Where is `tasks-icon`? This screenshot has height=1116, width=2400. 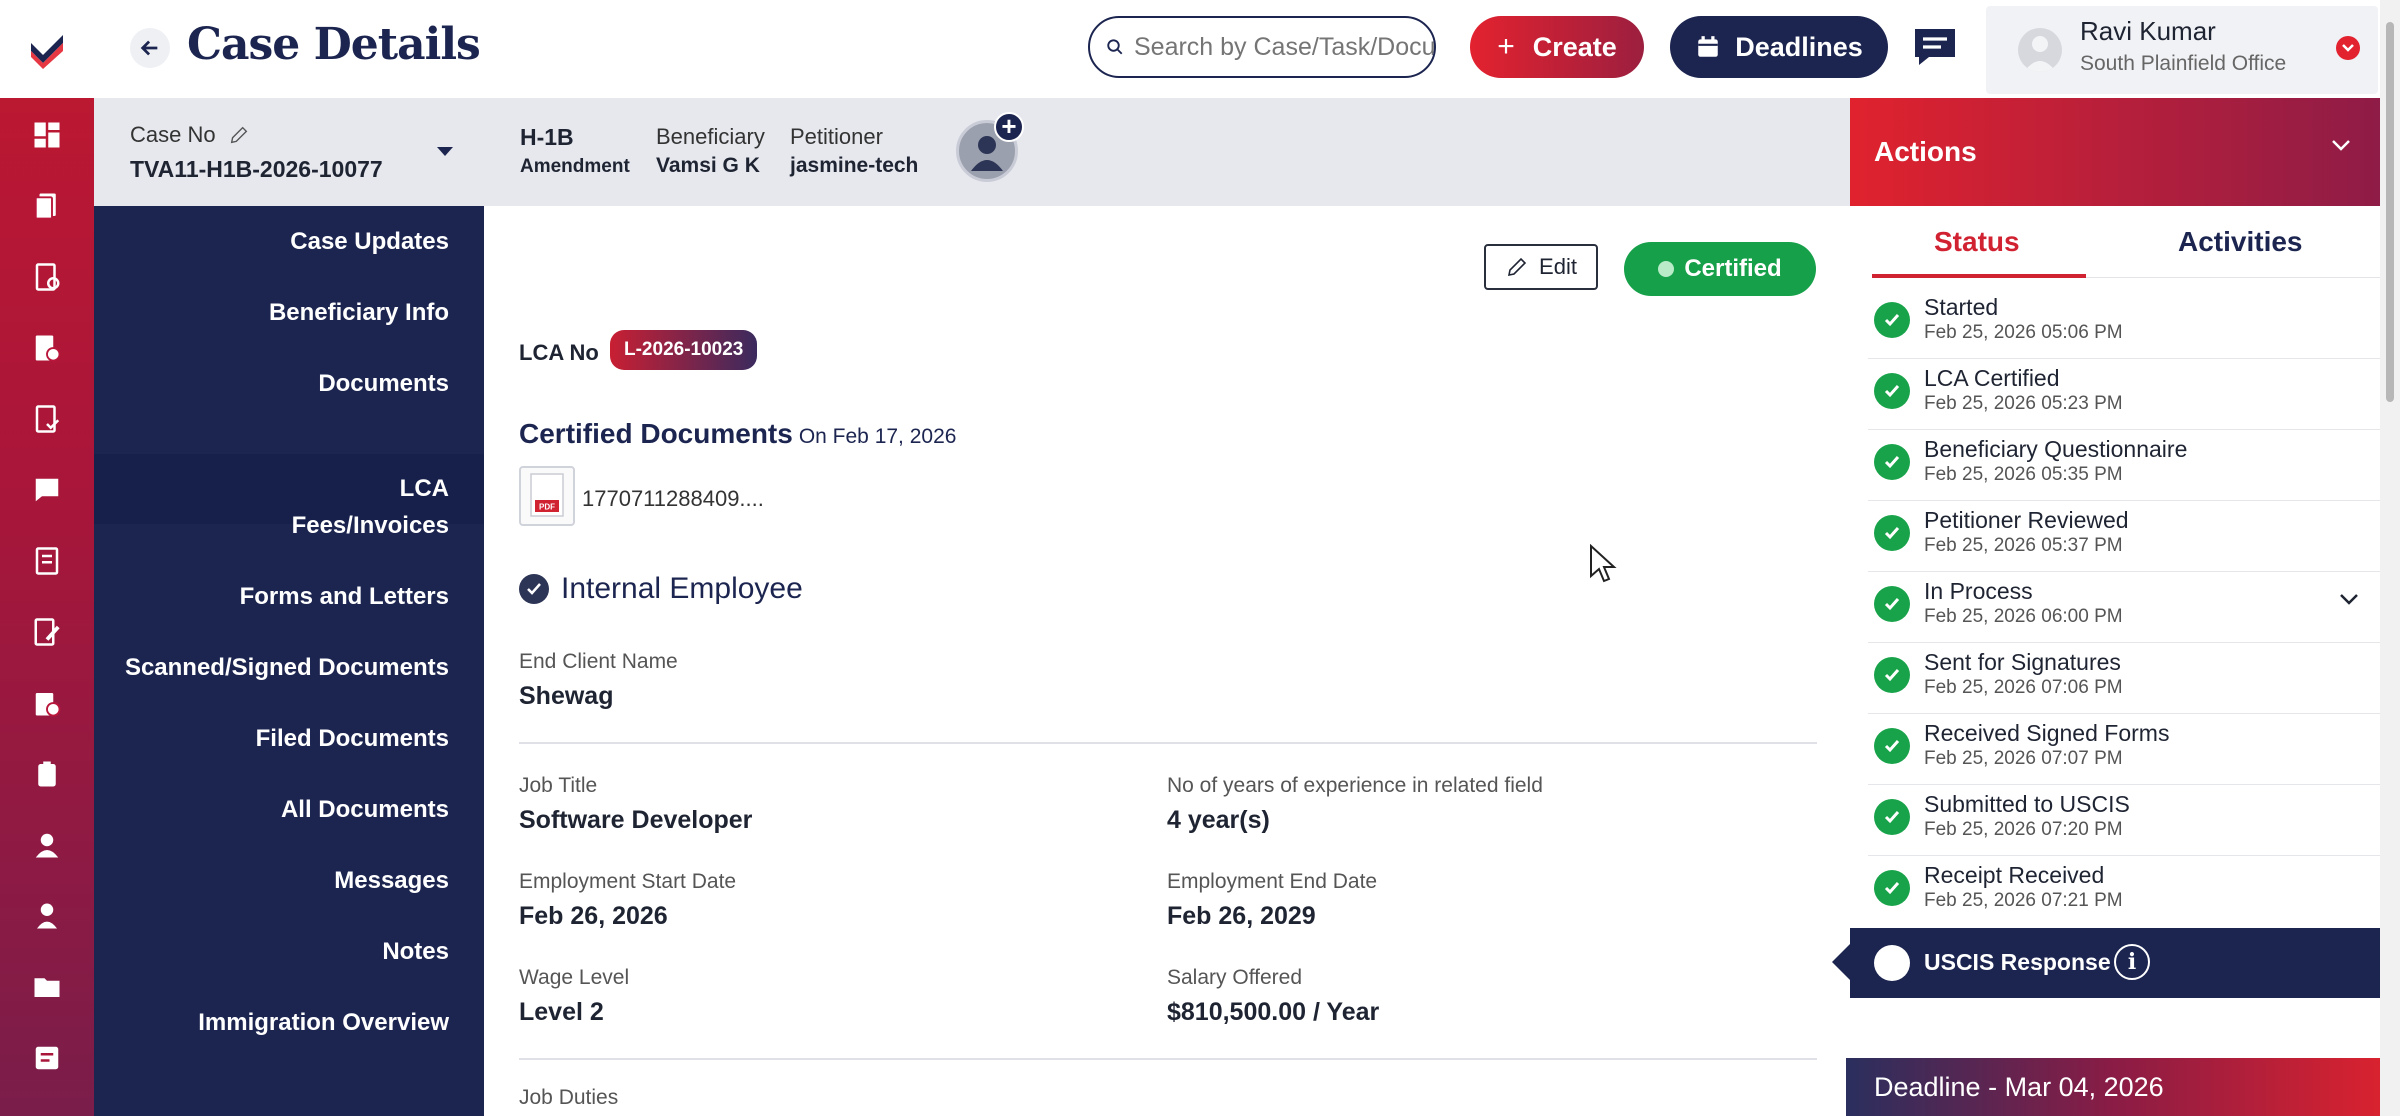
tasks-icon is located at coordinates (47, 277).